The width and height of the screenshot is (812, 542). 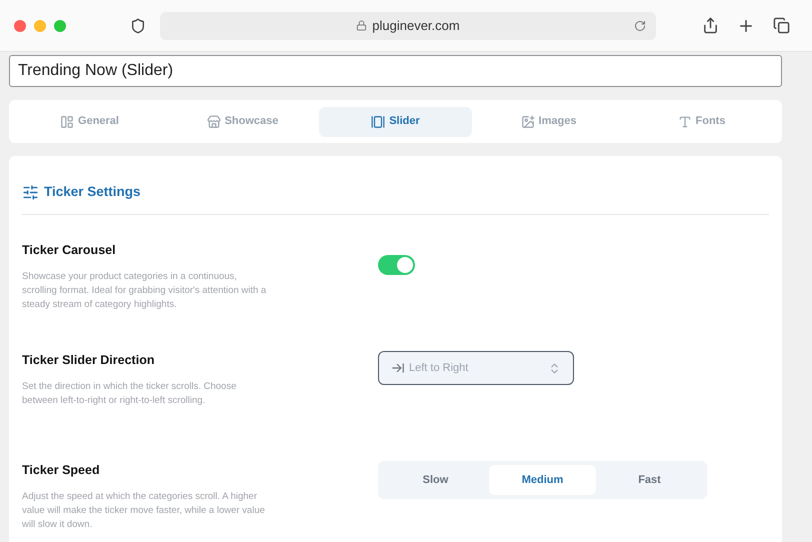 What do you see at coordinates (60, 26) in the screenshot?
I see `zoom-window-button` at bounding box center [60, 26].